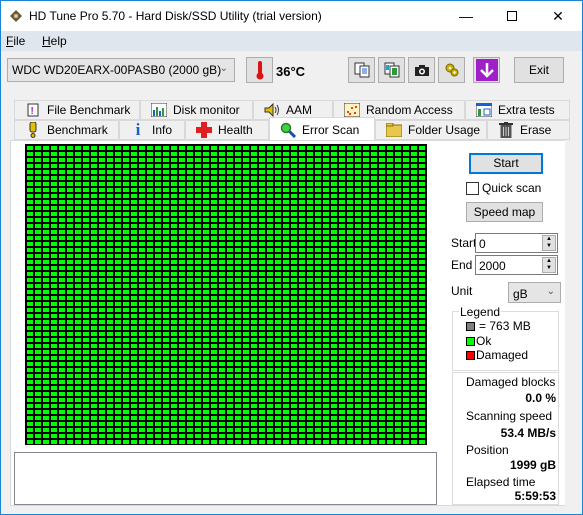 The image size is (583, 515). Describe the element at coordinates (506, 163) in the screenshot. I see `start-button: Start` at that location.